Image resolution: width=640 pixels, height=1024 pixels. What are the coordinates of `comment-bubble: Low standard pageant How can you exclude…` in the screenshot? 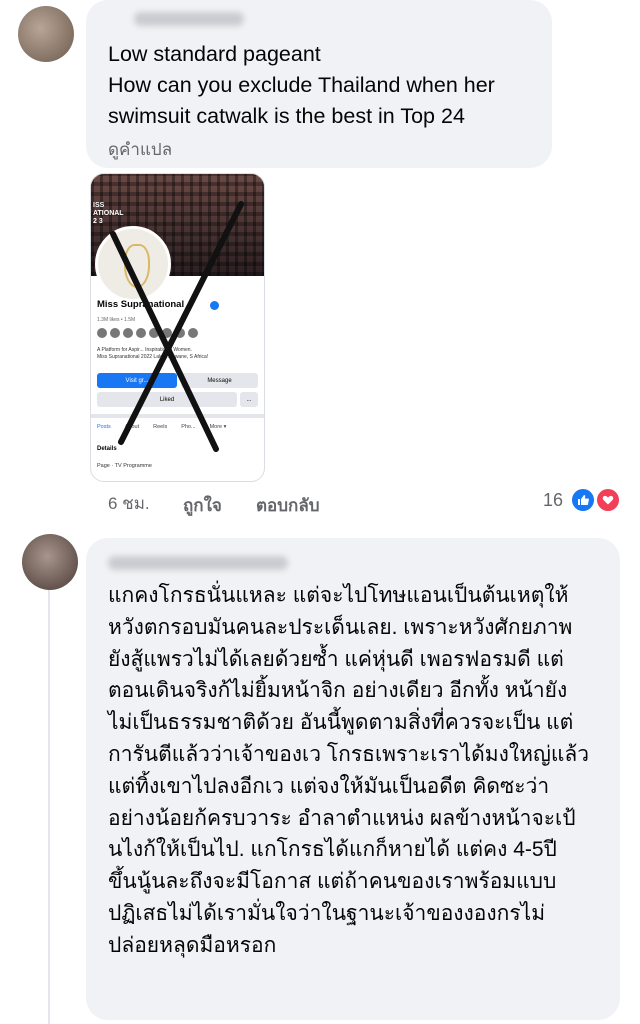 It's located at (319, 84).